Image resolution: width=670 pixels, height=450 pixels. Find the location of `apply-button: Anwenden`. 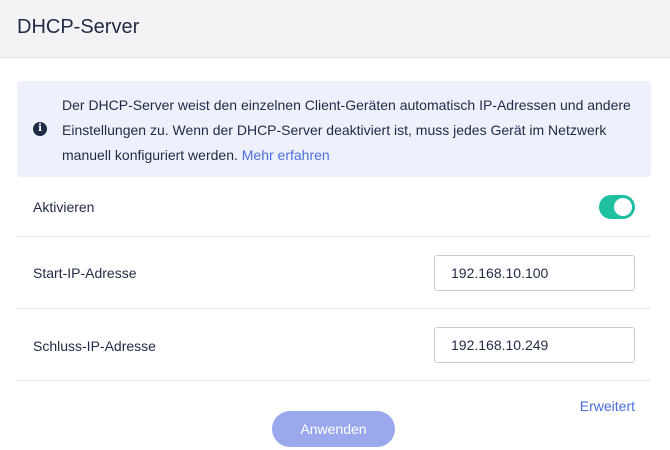

apply-button: Anwenden is located at coordinates (333, 429).